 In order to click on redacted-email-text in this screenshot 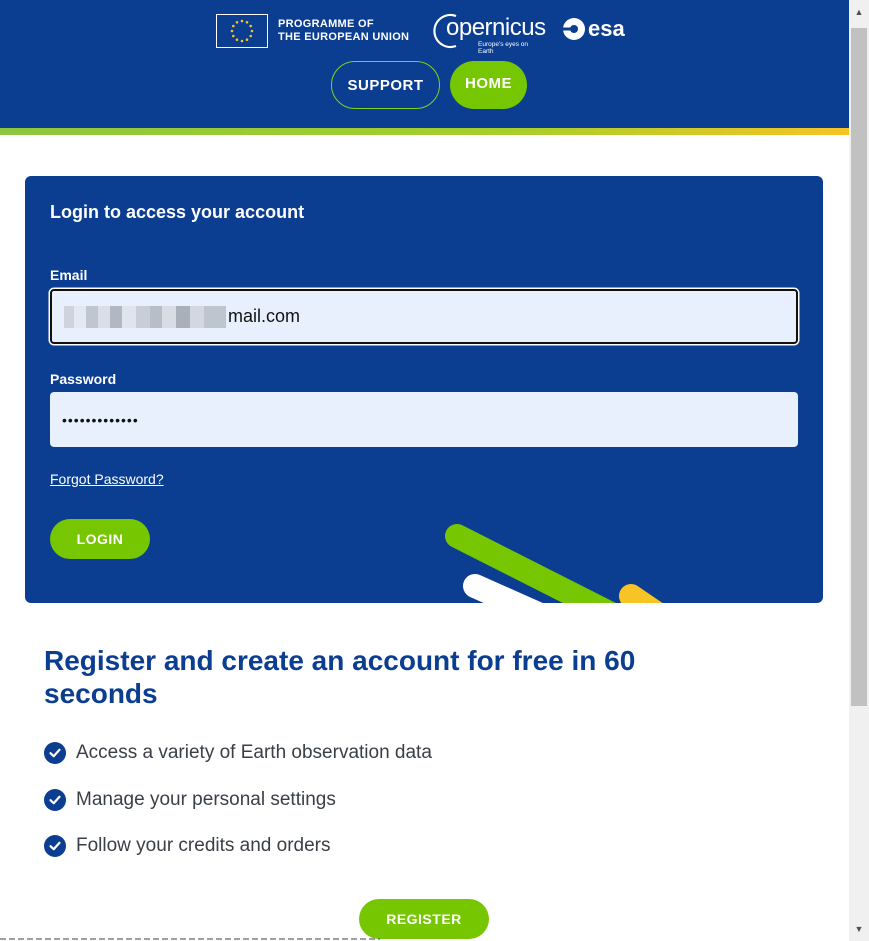, I will do `click(145, 316)`.